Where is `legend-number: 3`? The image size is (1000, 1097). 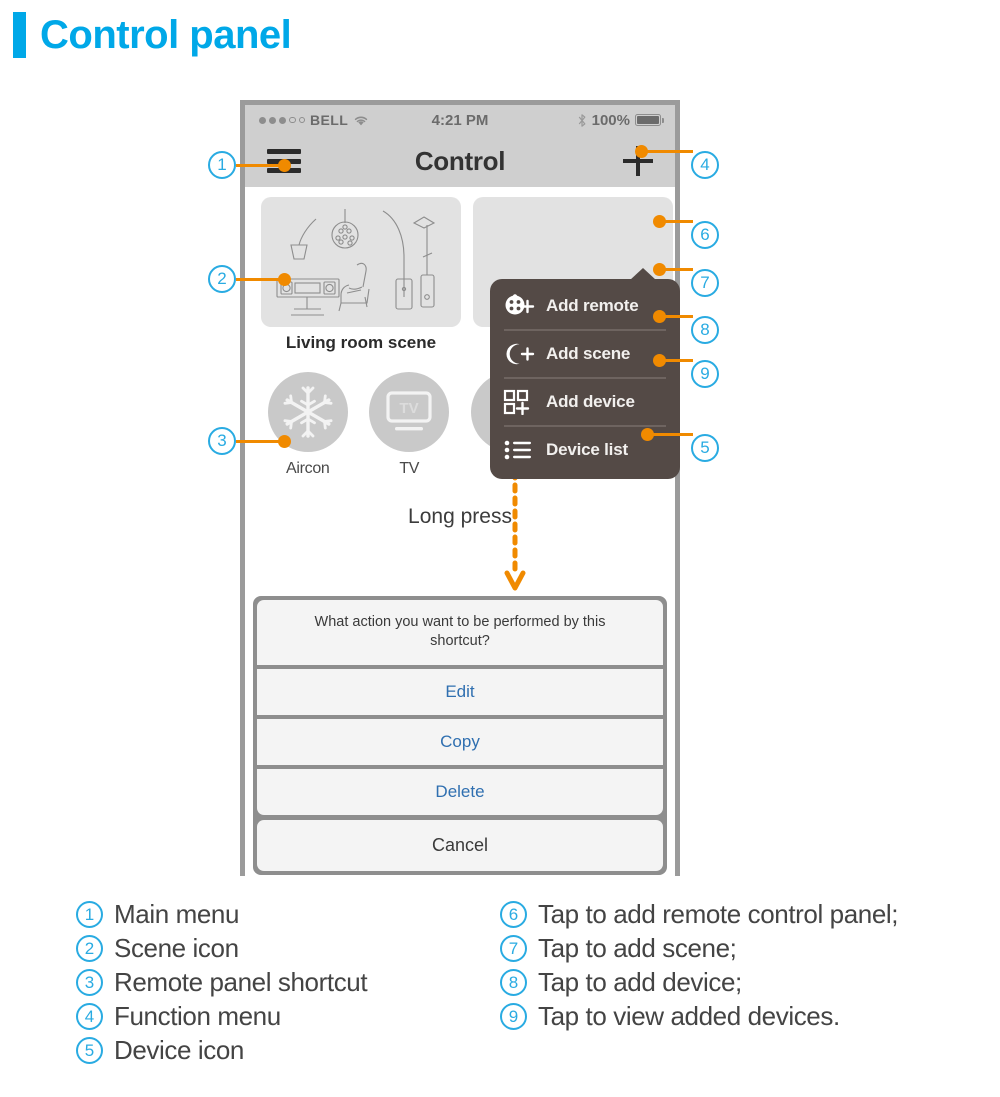 legend-number: 3 is located at coordinates (89, 982).